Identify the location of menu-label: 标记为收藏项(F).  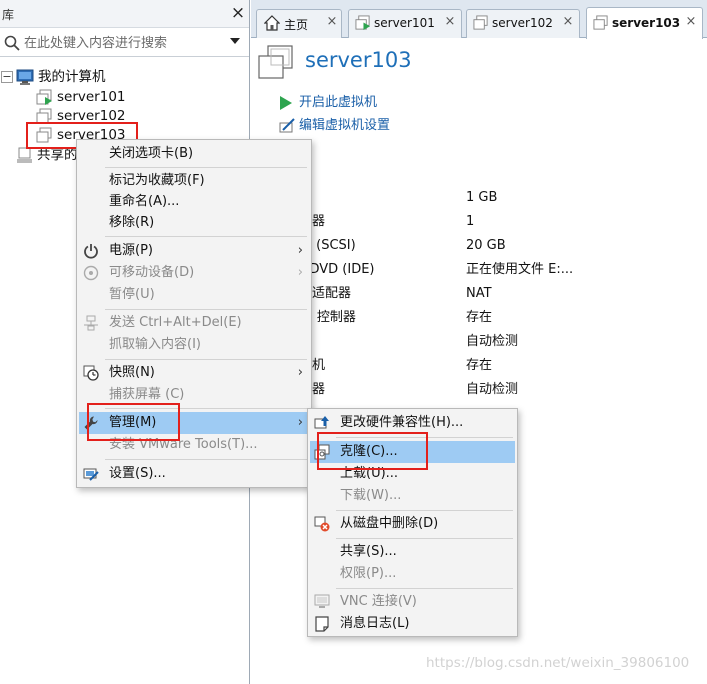
(157, 180).